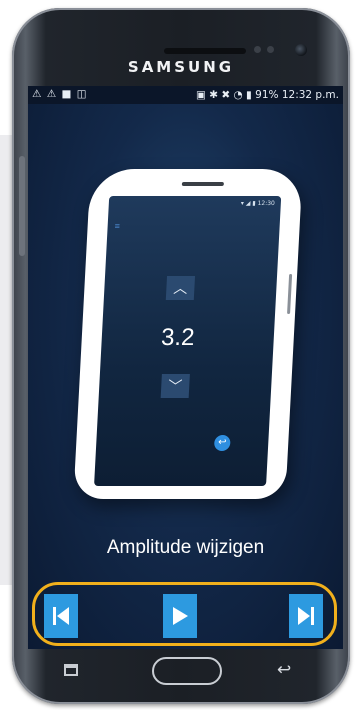 This screenshot has height=710, width=362. What do you see at coordinates (117, 226) in the screenshot?
I see `menu-icon: ≡` at bounding box center [117, 226].